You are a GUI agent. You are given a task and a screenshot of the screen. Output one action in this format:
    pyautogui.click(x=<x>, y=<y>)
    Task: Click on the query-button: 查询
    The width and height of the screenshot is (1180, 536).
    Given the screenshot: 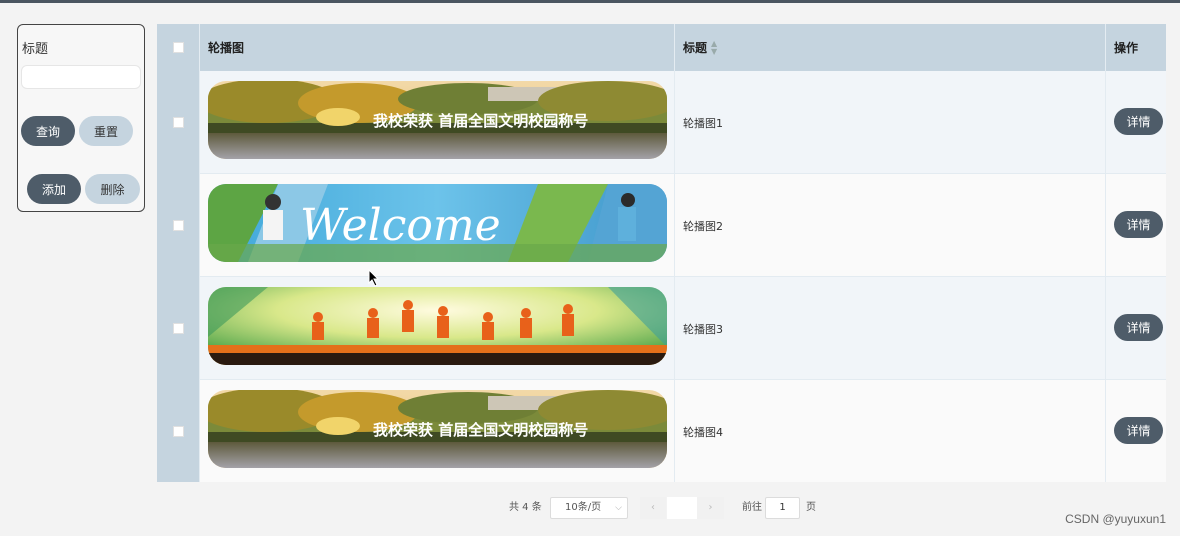 What is the action you would take?
    pyautogui.click(x=48, y=131)
    